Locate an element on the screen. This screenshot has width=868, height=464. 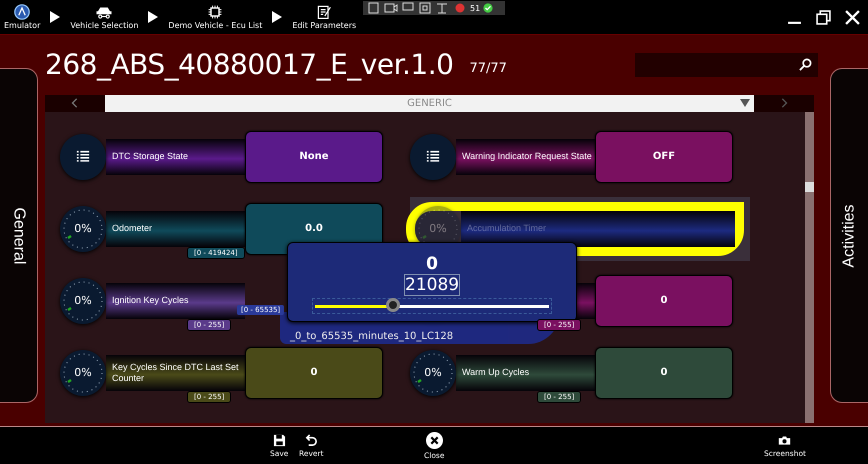
side-tab: Activities is located at coordinates (849, 235).